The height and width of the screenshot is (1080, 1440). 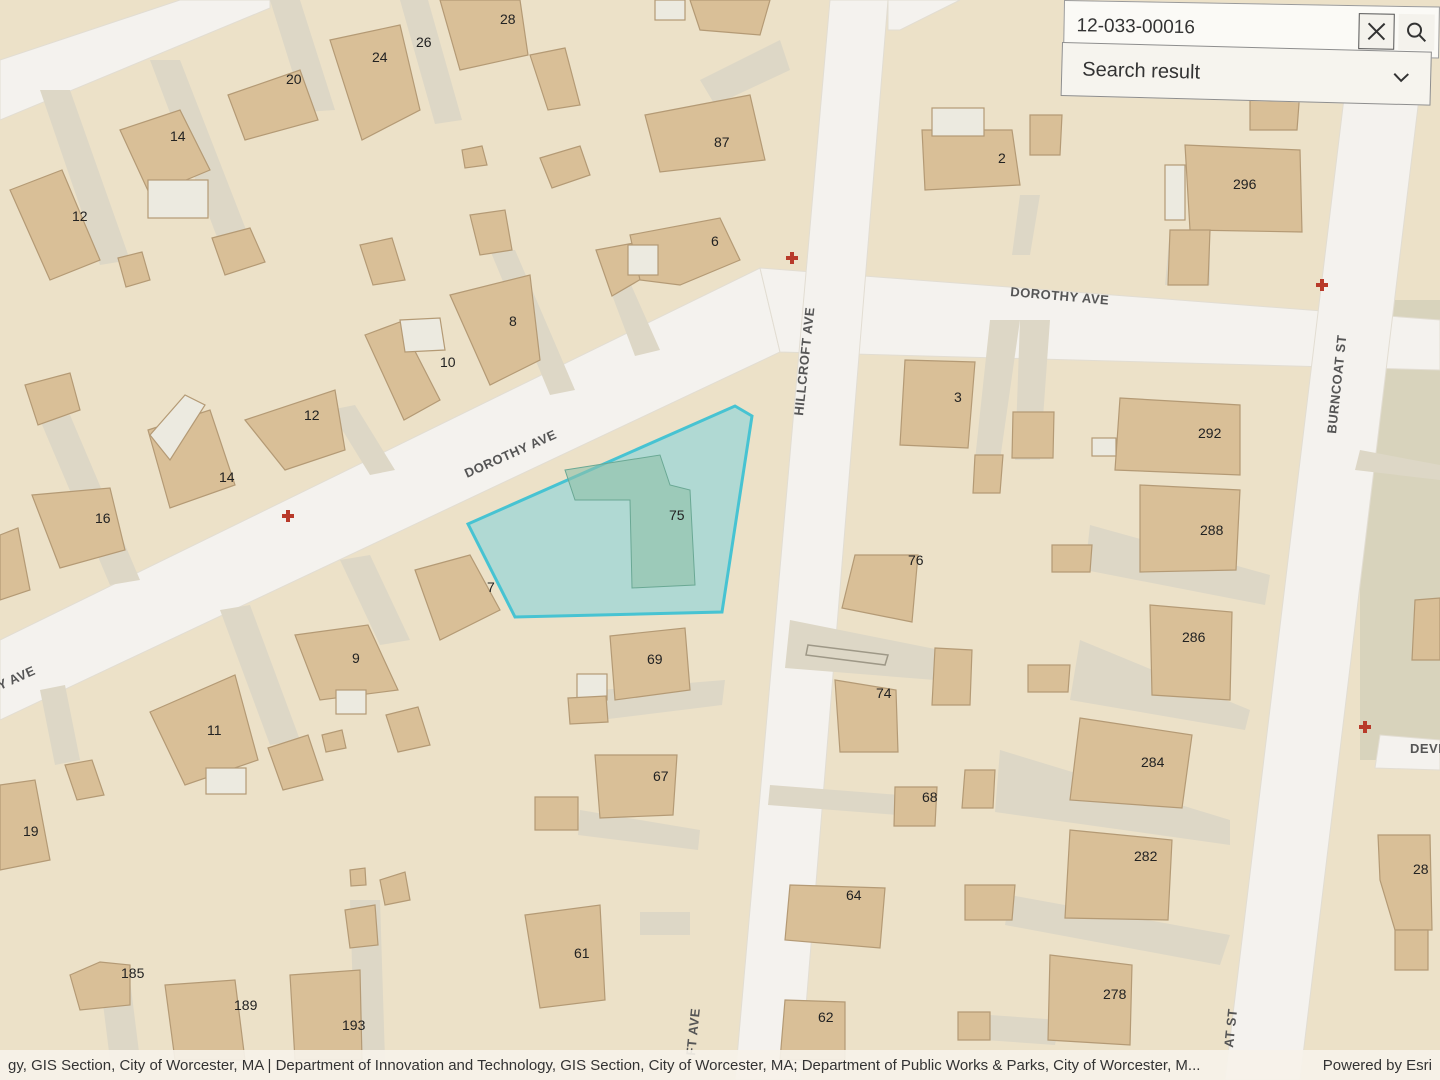 What do you see at coordinates (1002, 158) in the screenshot?
I see `address-label: 2` at bounding box center [1002, 158].